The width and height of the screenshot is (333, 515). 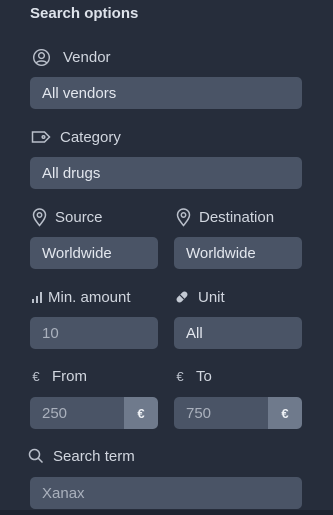 I want to click on min-amount-input: 10, so click(x=94, y=333).